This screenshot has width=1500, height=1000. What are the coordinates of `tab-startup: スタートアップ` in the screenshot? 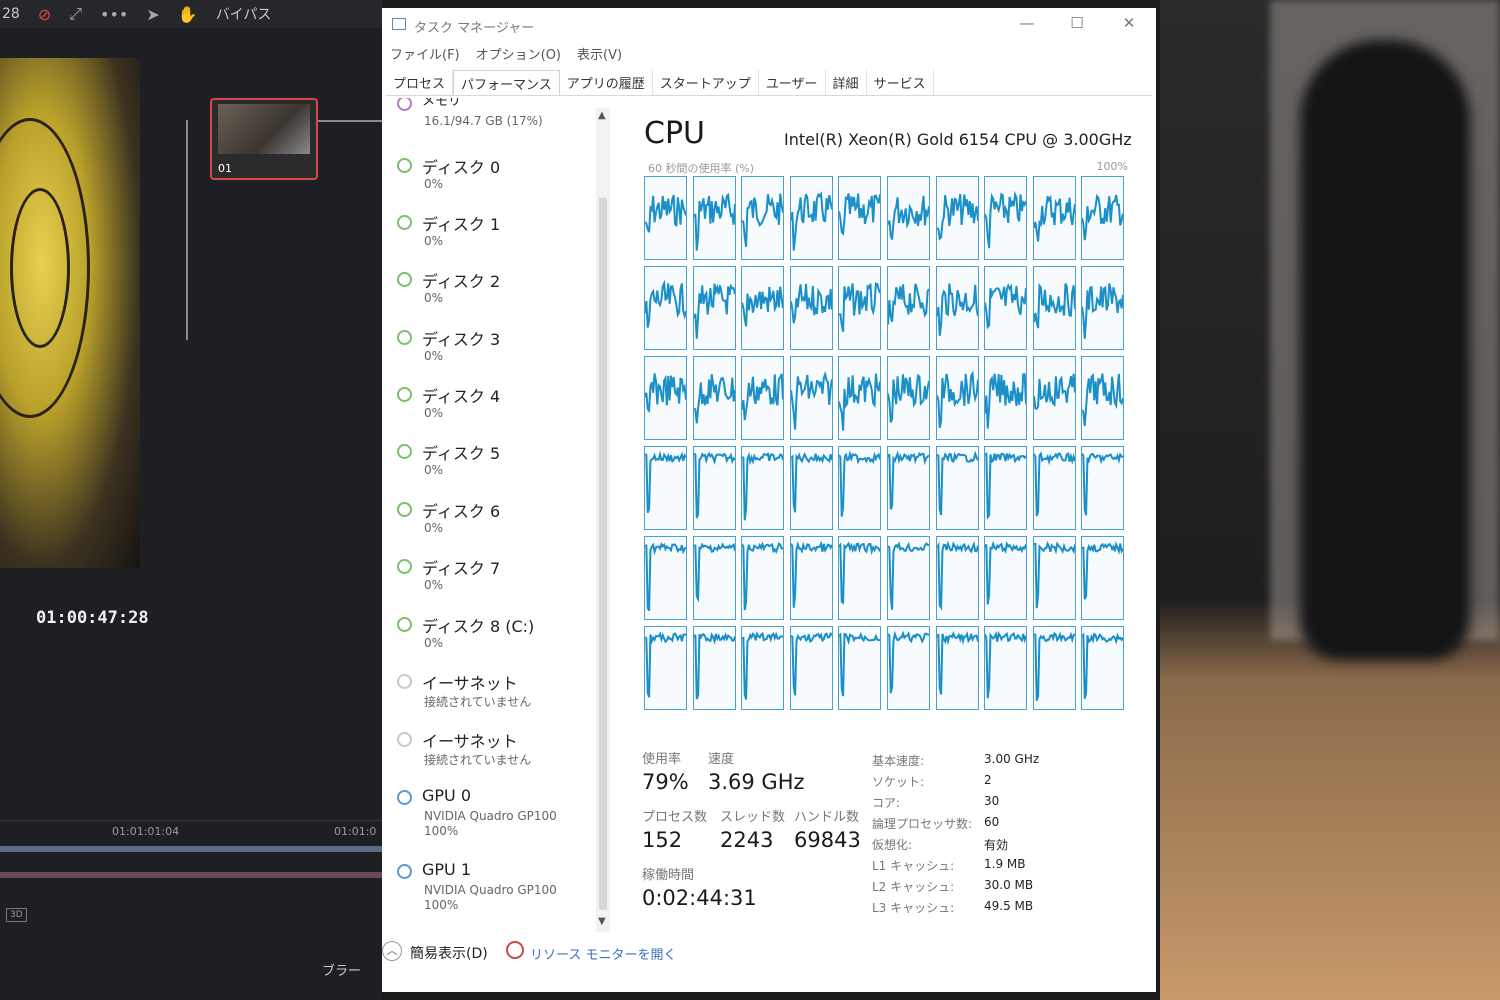 It's located at (706, 82).